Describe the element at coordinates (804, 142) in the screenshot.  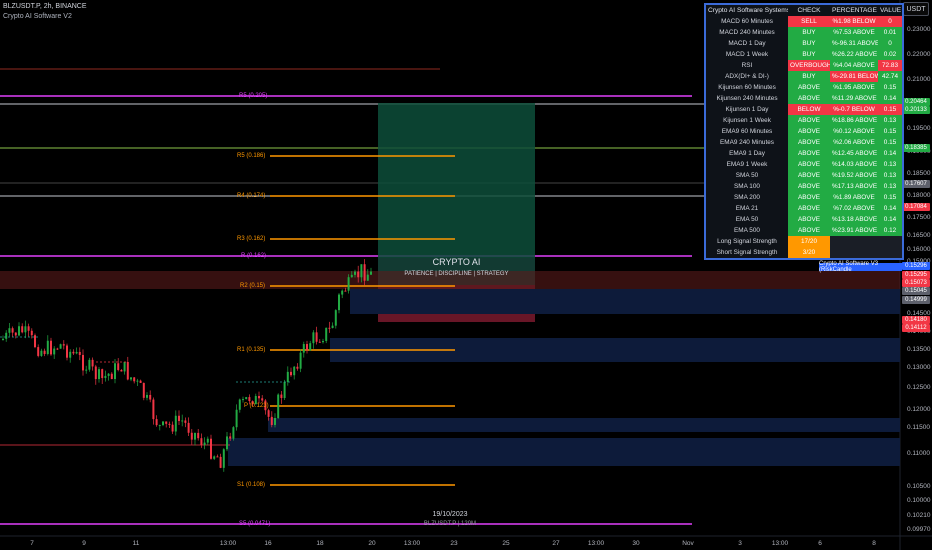
I see `table-row: EMA9 240 Minutes ABOVE %2.06 ABOVE 0.15` at that location.